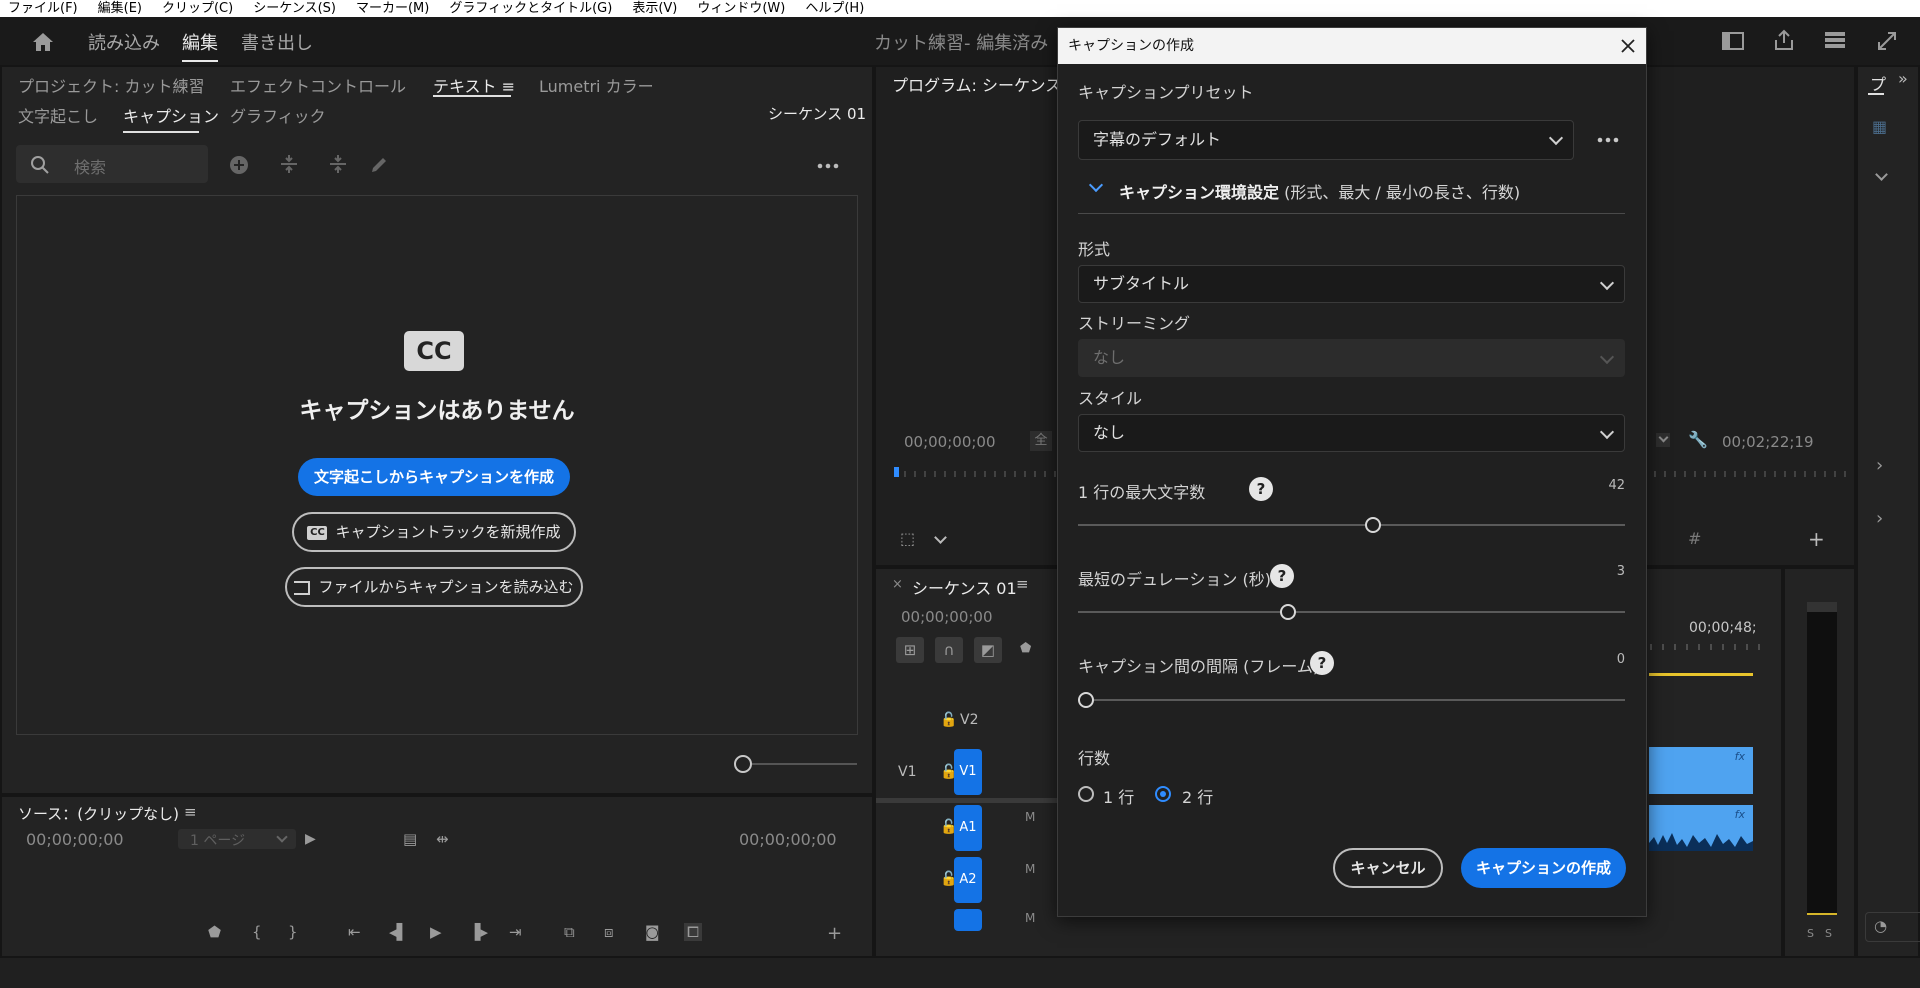 Image resolution: width=1920 pixels, height=988 pixels. I want to click on speed-gauge-button: ◔, so click(1892, 927).